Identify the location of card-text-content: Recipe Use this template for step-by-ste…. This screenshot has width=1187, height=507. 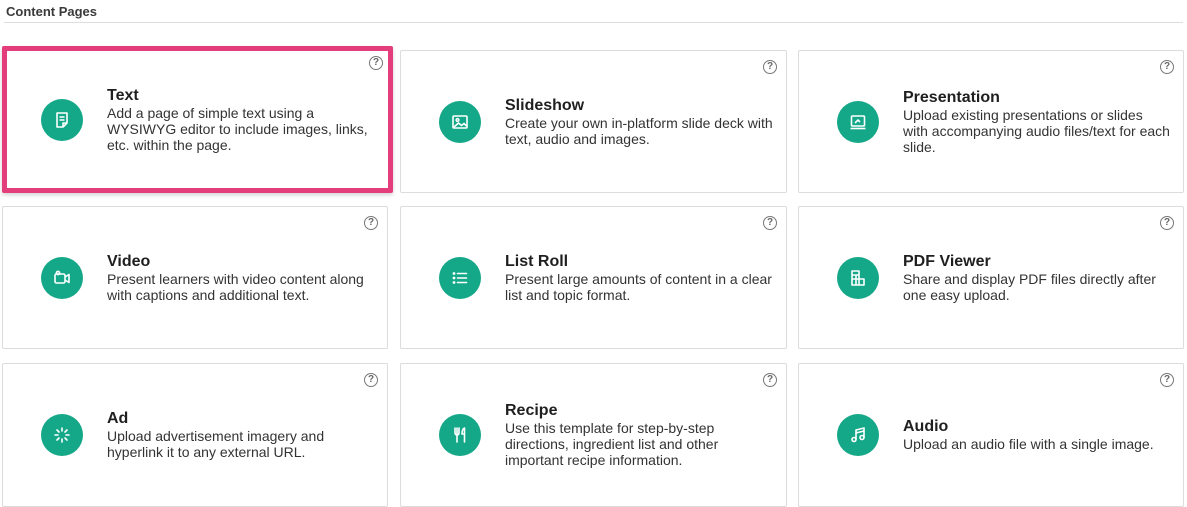
(639, 435).